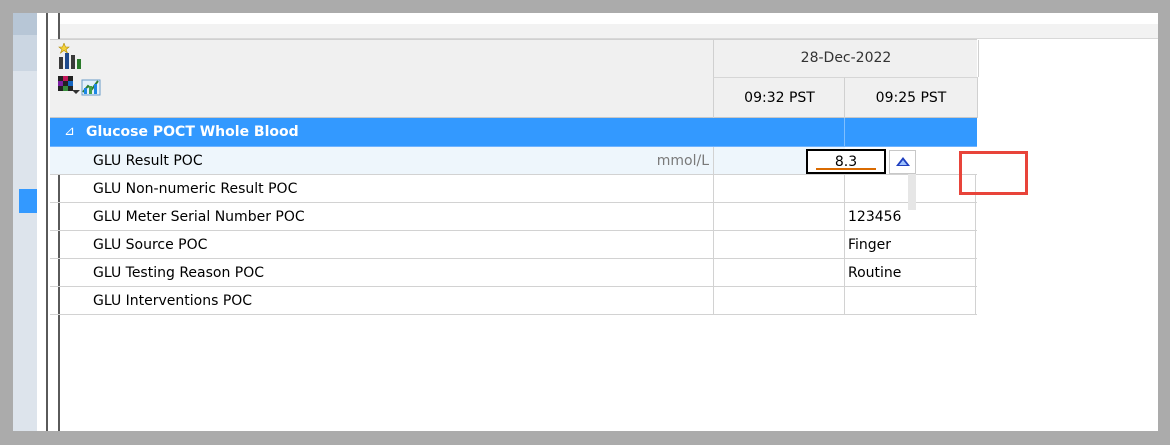 This screenshot has height=445, width=1170. What do you see at coordinates (779, 97) in the screenshot?
I see `time-column-header: 09:32 PST` at bounding box center [779, 97].